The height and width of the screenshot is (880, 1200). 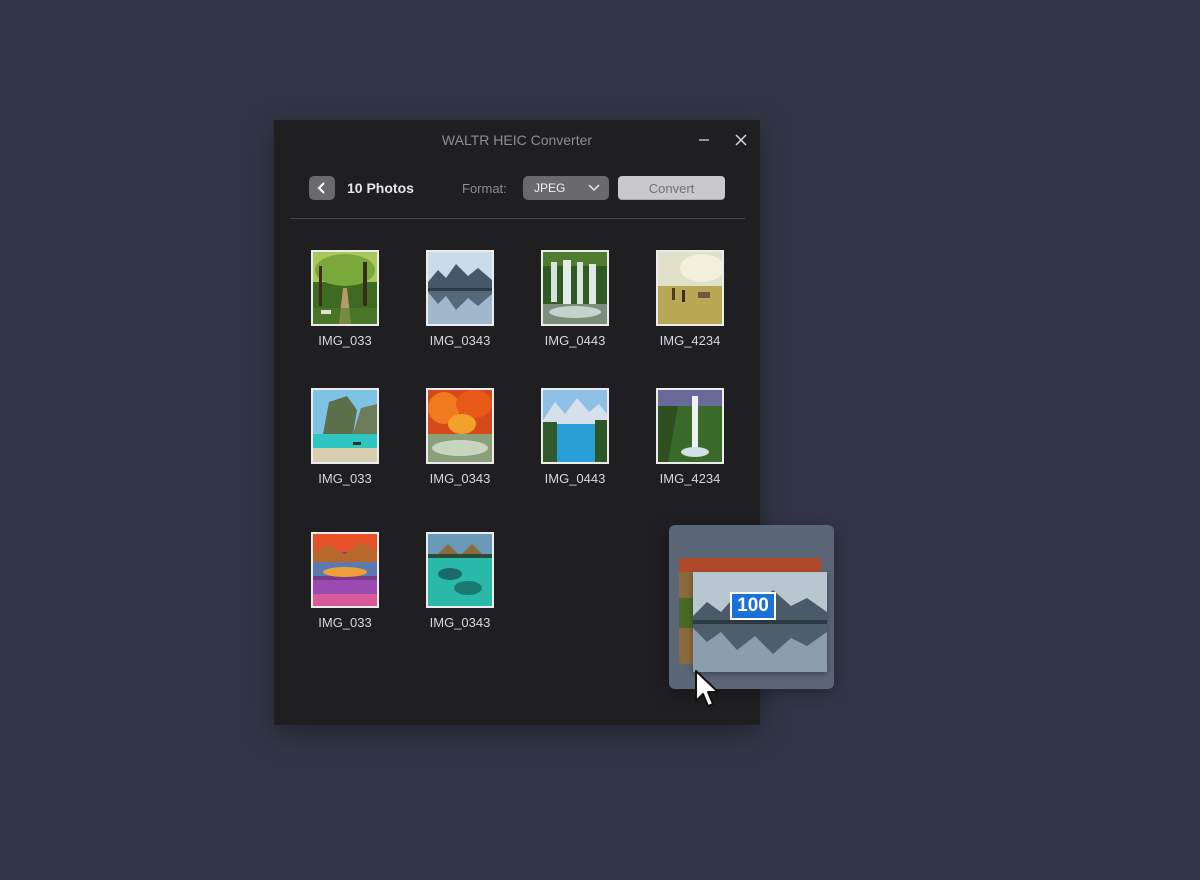 What do you see at coordinates (517, 189) in the screenshot?
I see `toolbar: 10 Photos Format: JPEG Convert` at bounding box center [517, 189].